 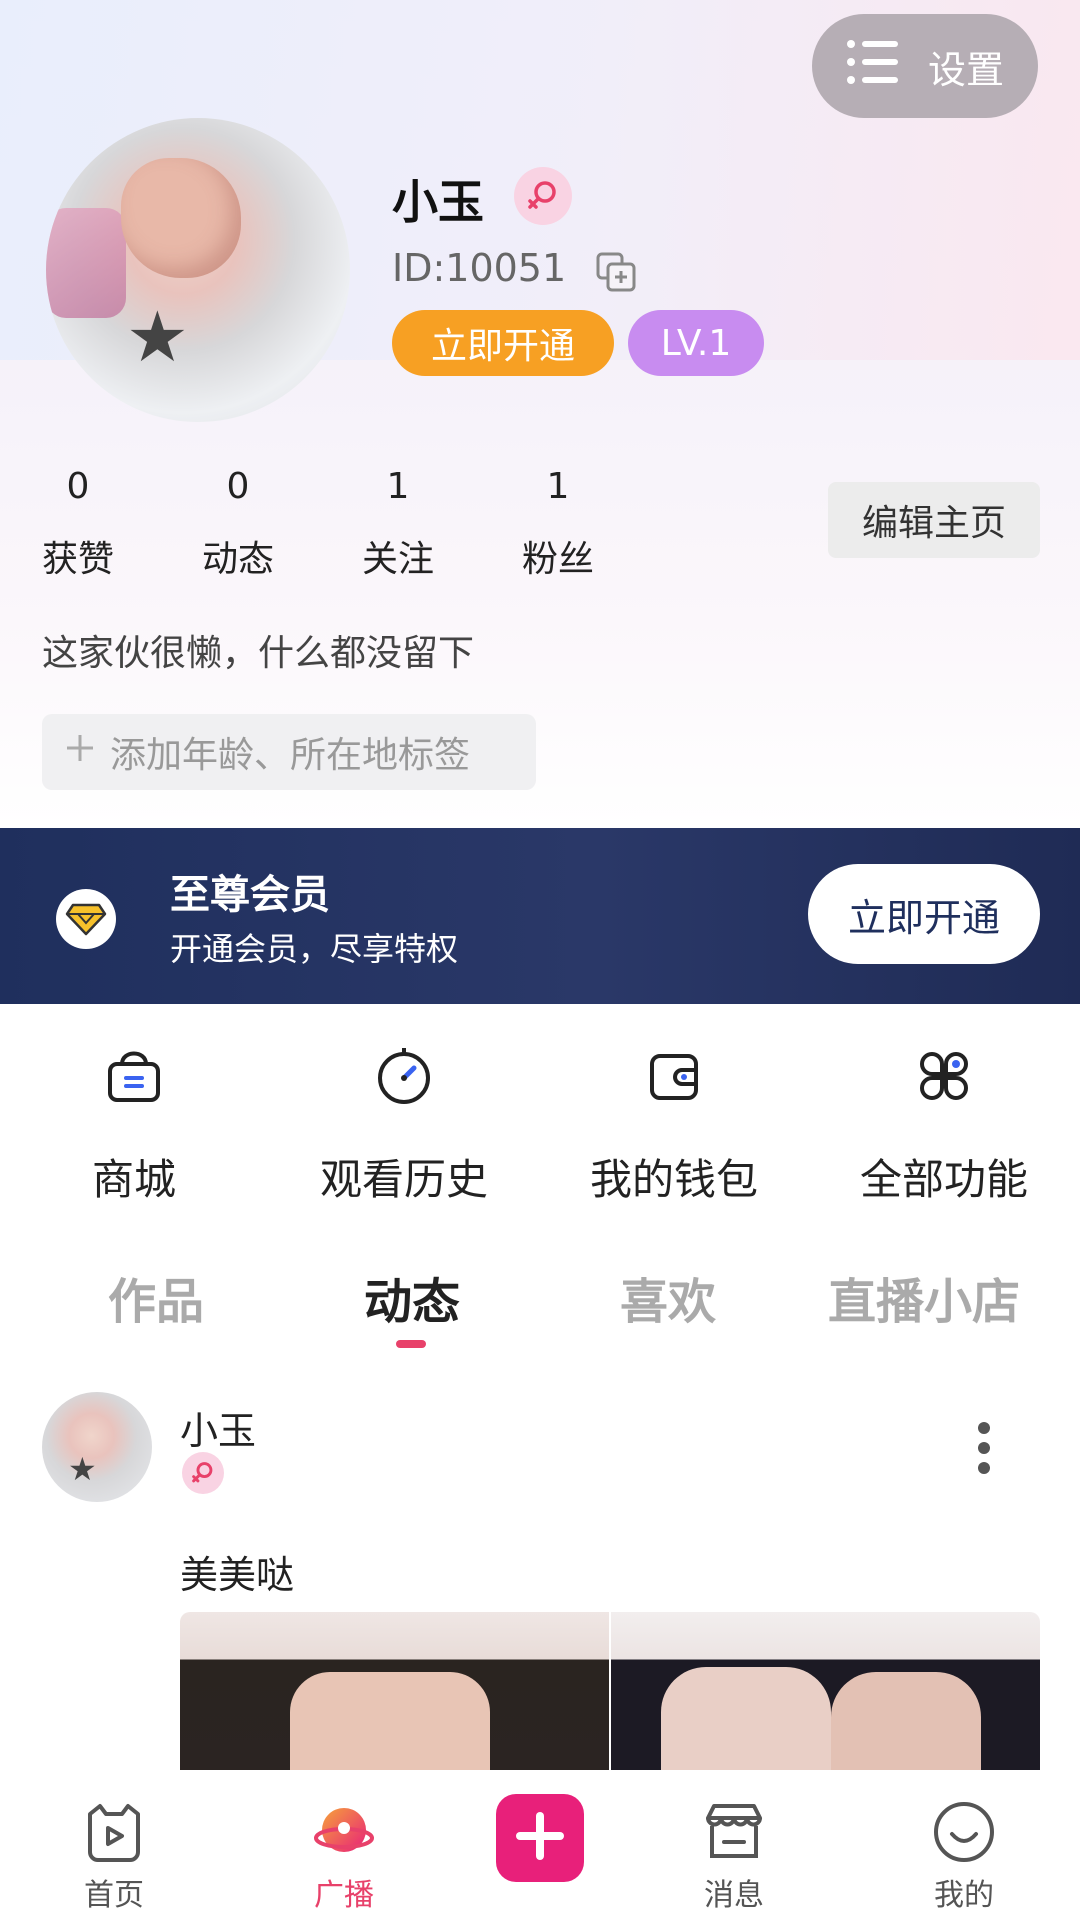 What do you see at coordinates (134, 1125) in the screenshot?
I see `feature-shop: 商城` at bounding box center [134, 1125].